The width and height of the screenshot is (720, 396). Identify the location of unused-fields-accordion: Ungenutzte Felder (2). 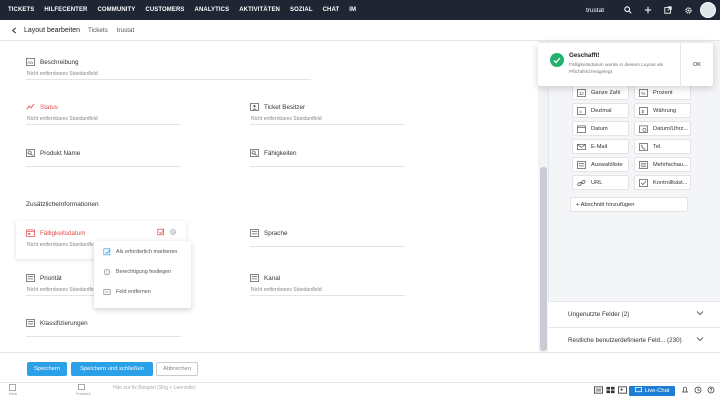
(634, 314).